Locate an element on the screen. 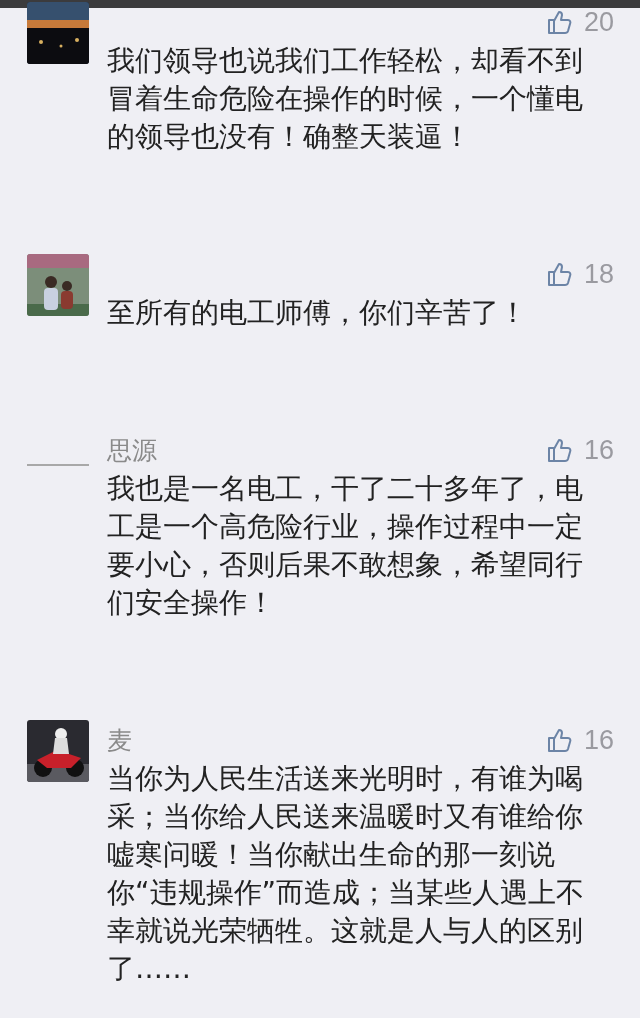 The width and height of the screenshot is (640, 1018). like-count: 18 is located at coordinates (598, 274).